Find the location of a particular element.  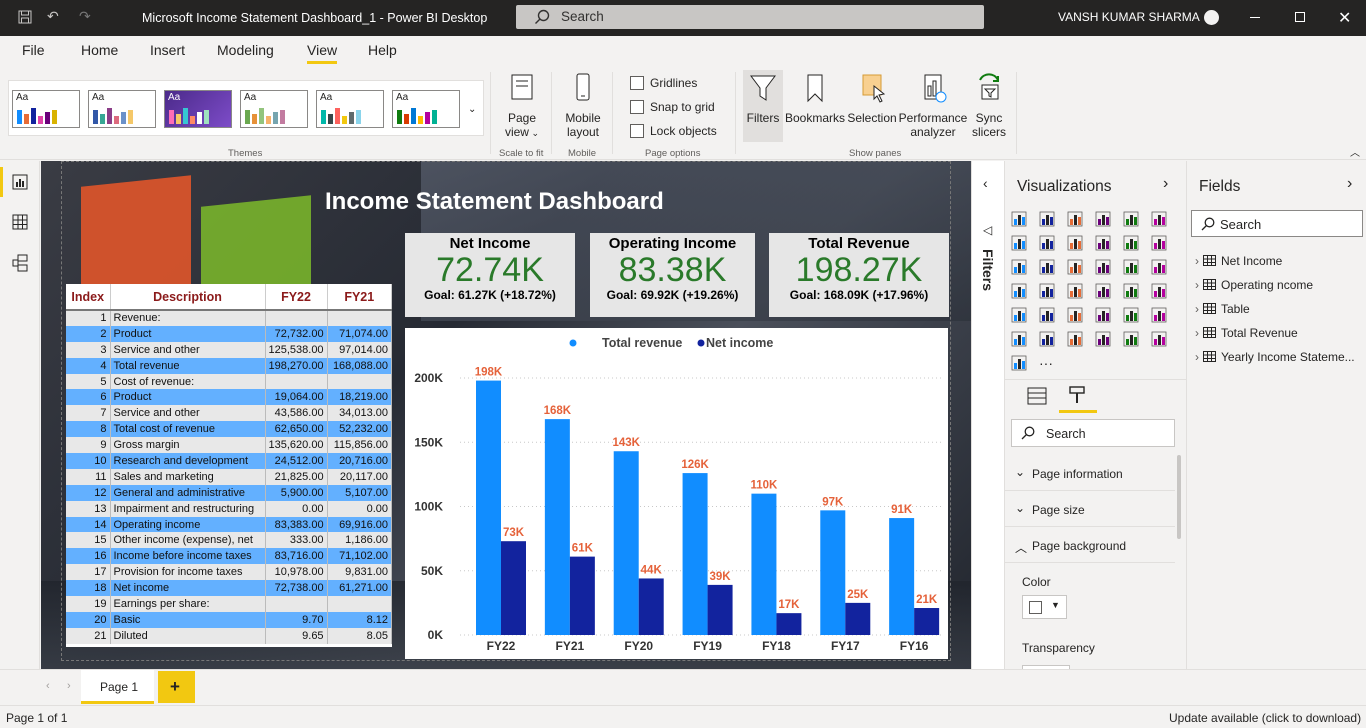

fields-tab-icon is located at coordinates (1037, 396).